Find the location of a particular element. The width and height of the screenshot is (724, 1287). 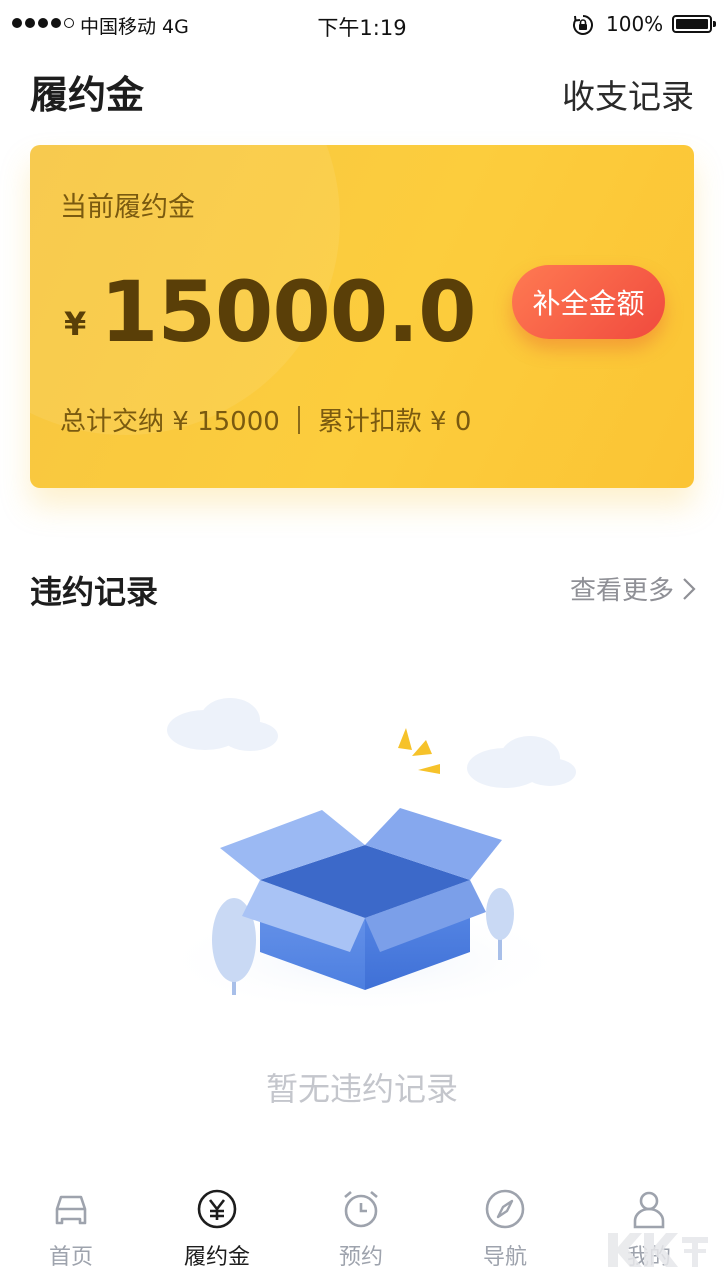

total-deducted: 累计扣款 ¥ 0 is located at coordinates (394, 422).